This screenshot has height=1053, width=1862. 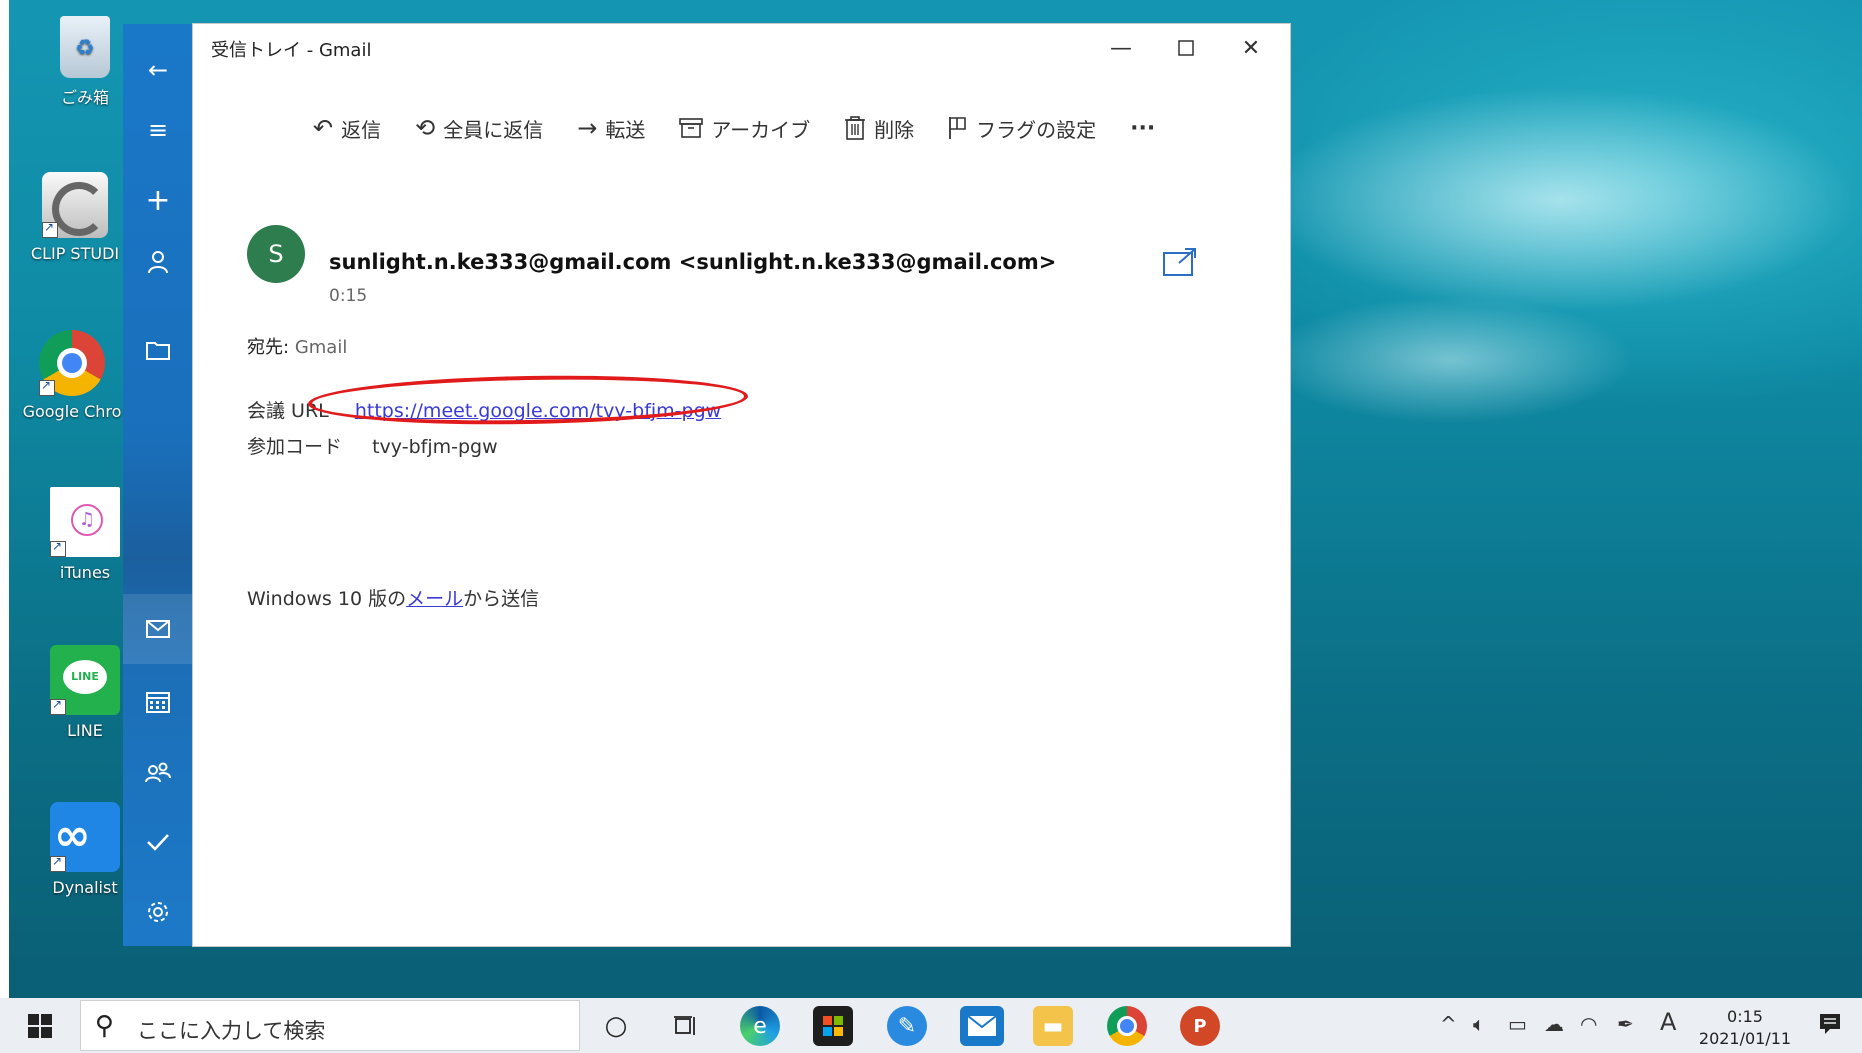 I want to click on checkmark-icon, so click(x=158, y=842).